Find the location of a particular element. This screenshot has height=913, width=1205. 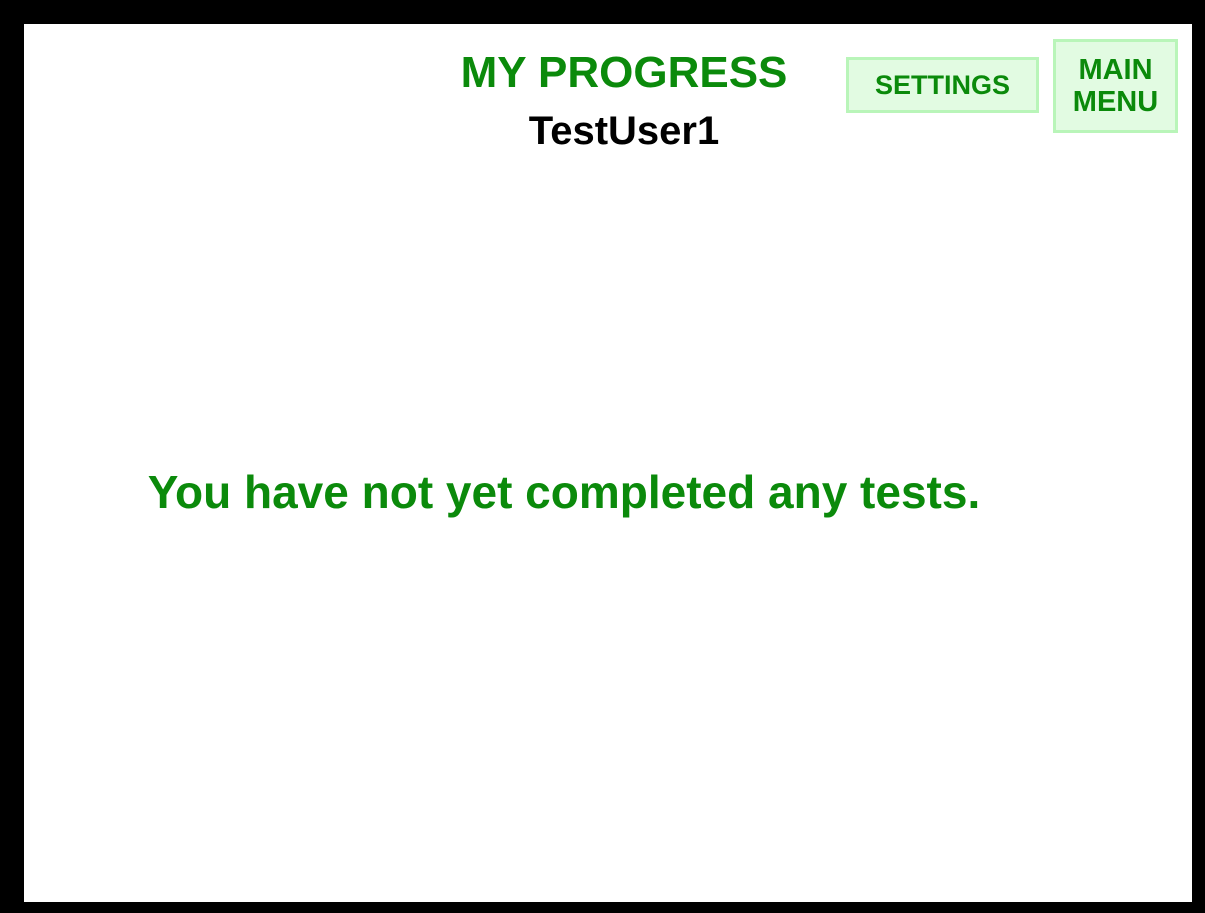

main-menu-button: MAIN MENU is located at coordinates (1115, 86).